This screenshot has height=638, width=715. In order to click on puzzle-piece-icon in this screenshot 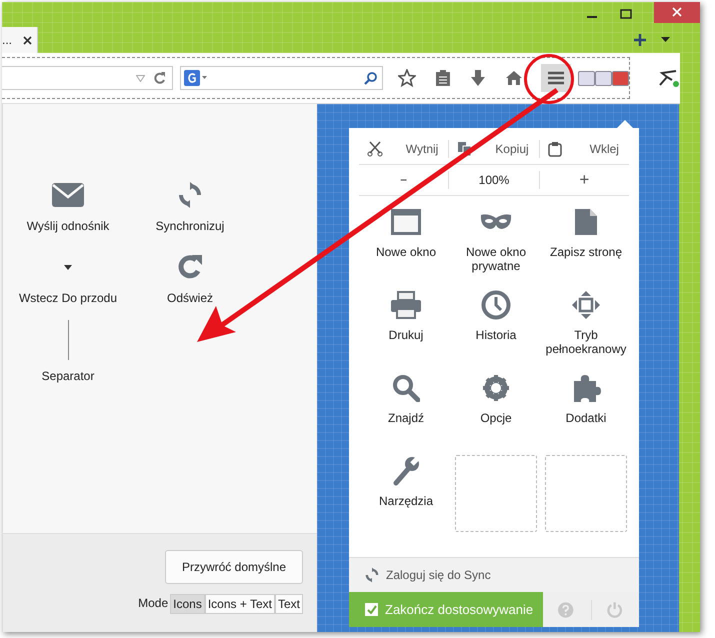, I will do `click(586, 388)`.